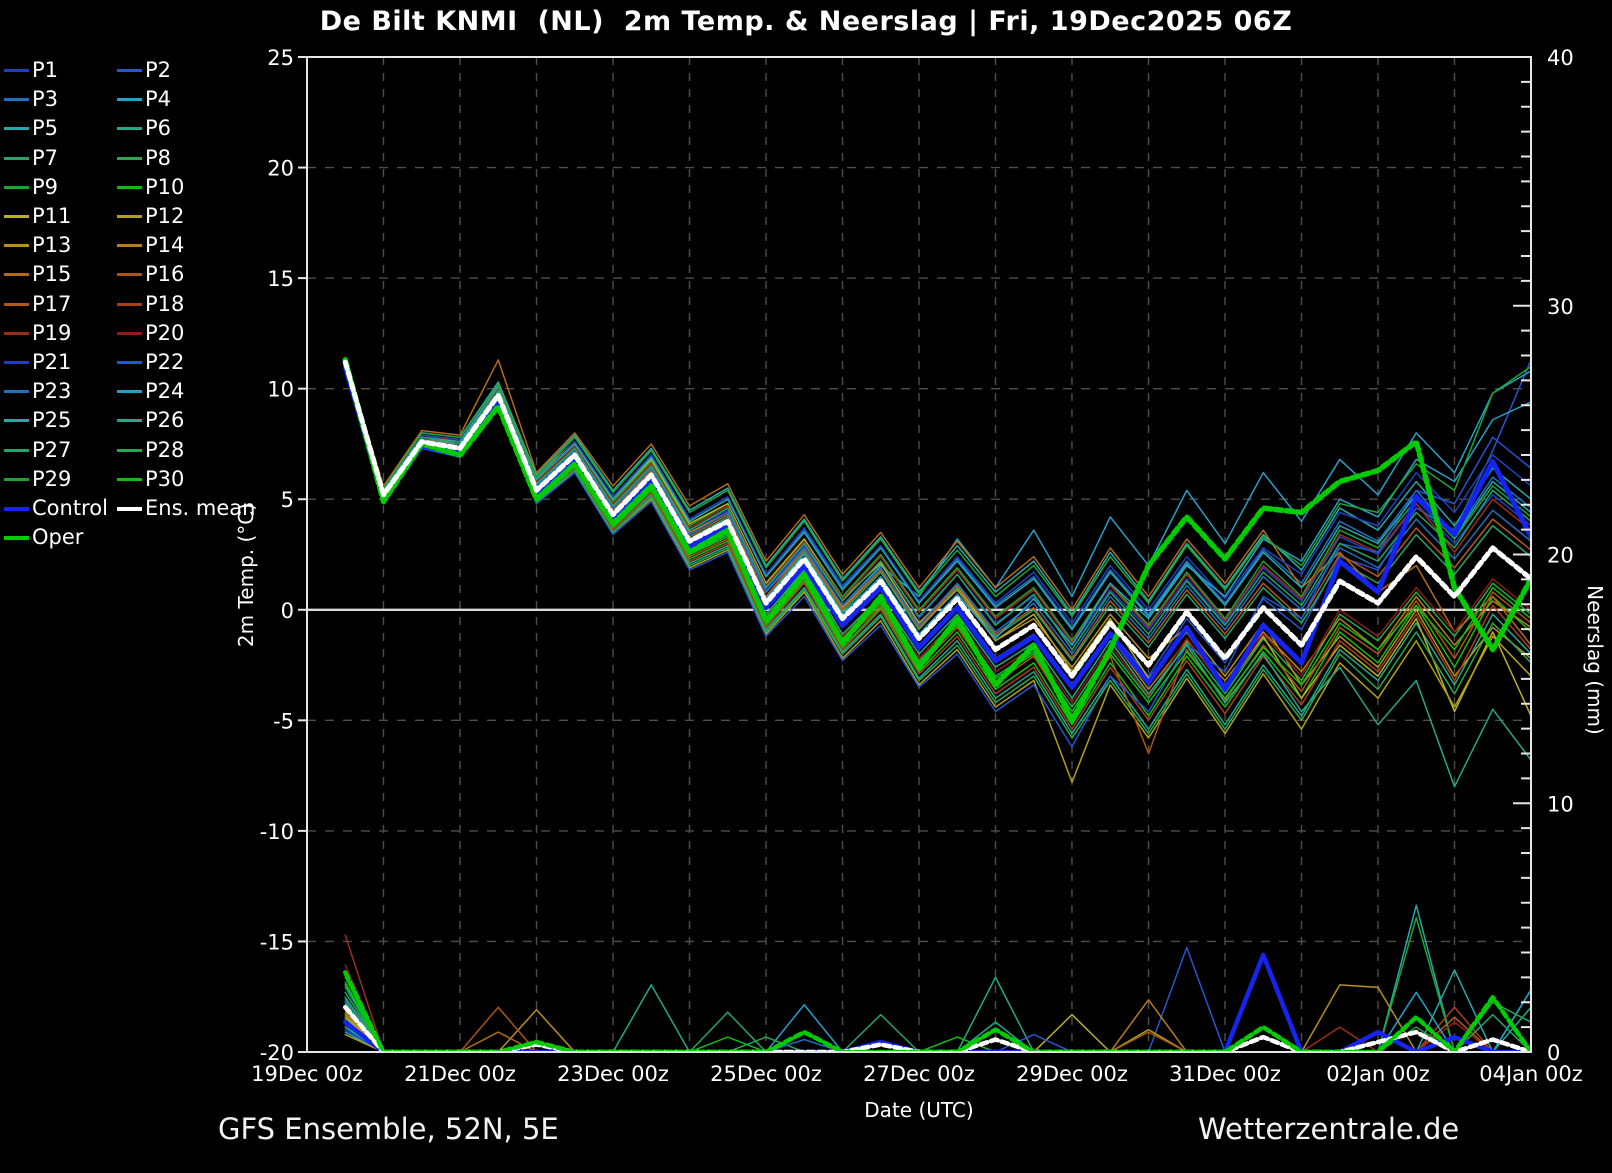 This screenshot has width=1612, height=1173. What do you see at coordinates (246, 575) in the screenshot?
I see `y-axis-title-left: 2m Temp. (°C)` at bounding box center [246, 575].